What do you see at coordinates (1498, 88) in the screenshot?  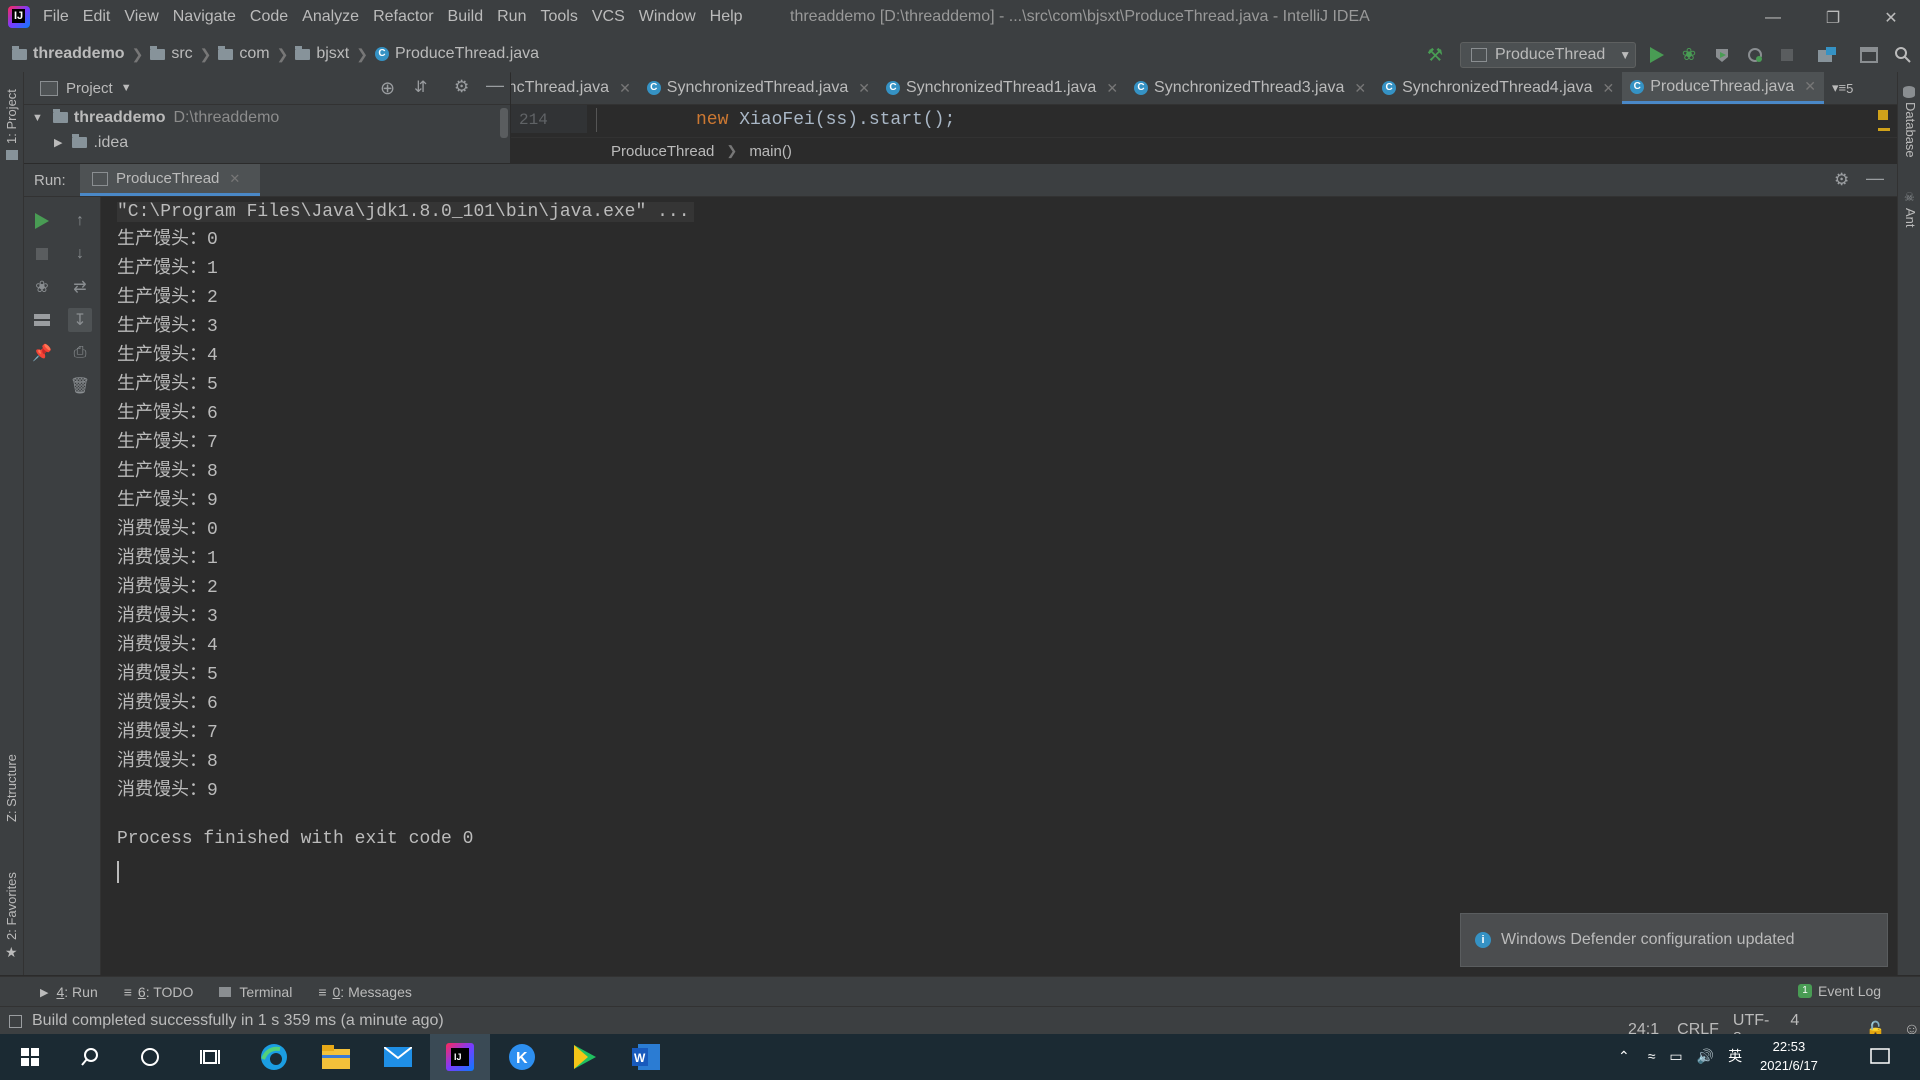 I see `tab-synchronizedthread4: C SynchronizedThread4.java ✕` at bounding box center [1498, 88].